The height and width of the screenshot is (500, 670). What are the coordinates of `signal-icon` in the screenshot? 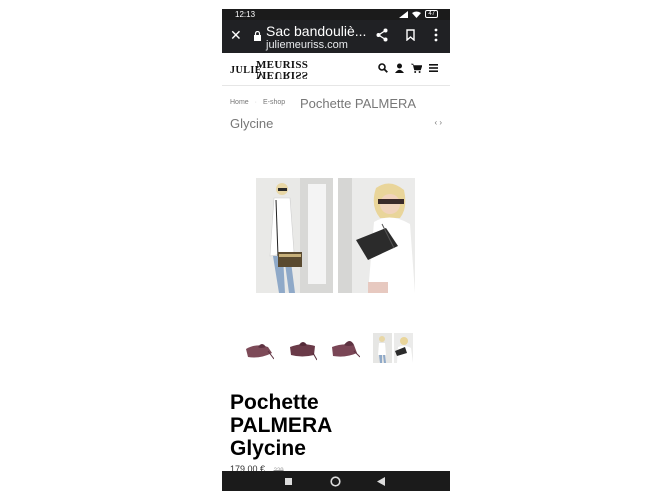 It's located at (404, 14).